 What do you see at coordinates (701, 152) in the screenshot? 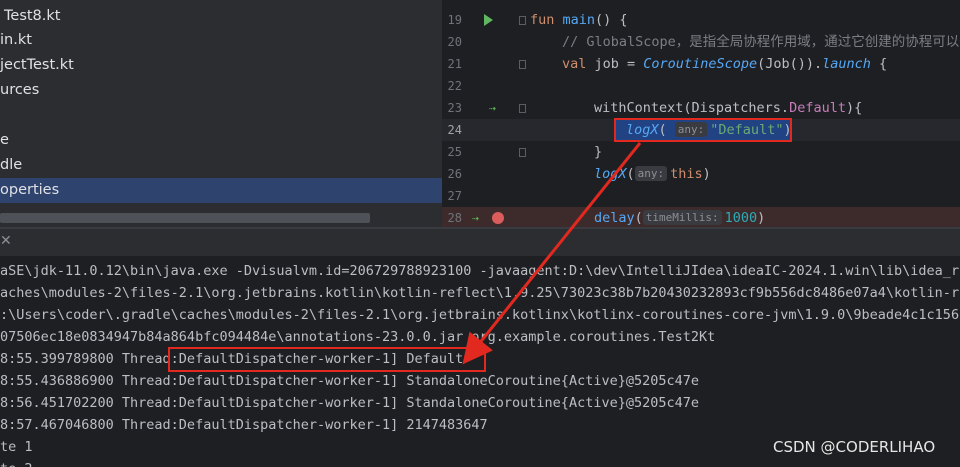
I see `code-line-25: 25 }` at bounding box center [701, 152].